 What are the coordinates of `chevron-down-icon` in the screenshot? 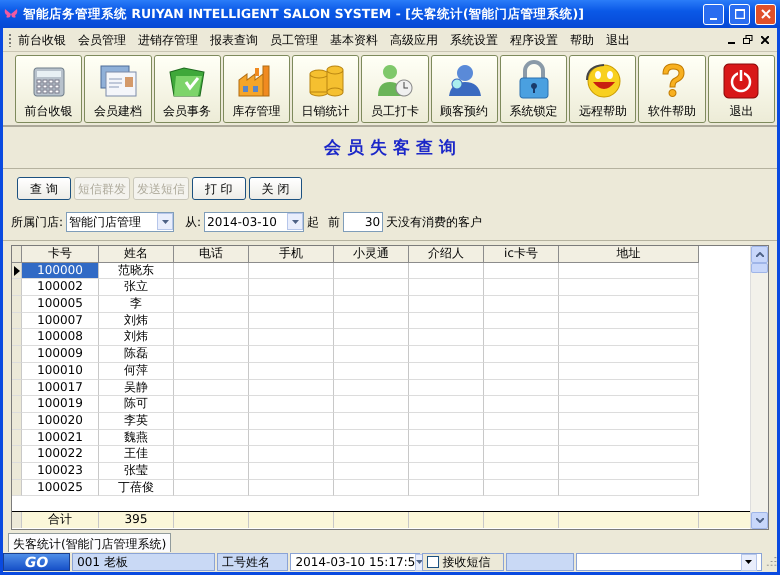 It's located at (760, 520).